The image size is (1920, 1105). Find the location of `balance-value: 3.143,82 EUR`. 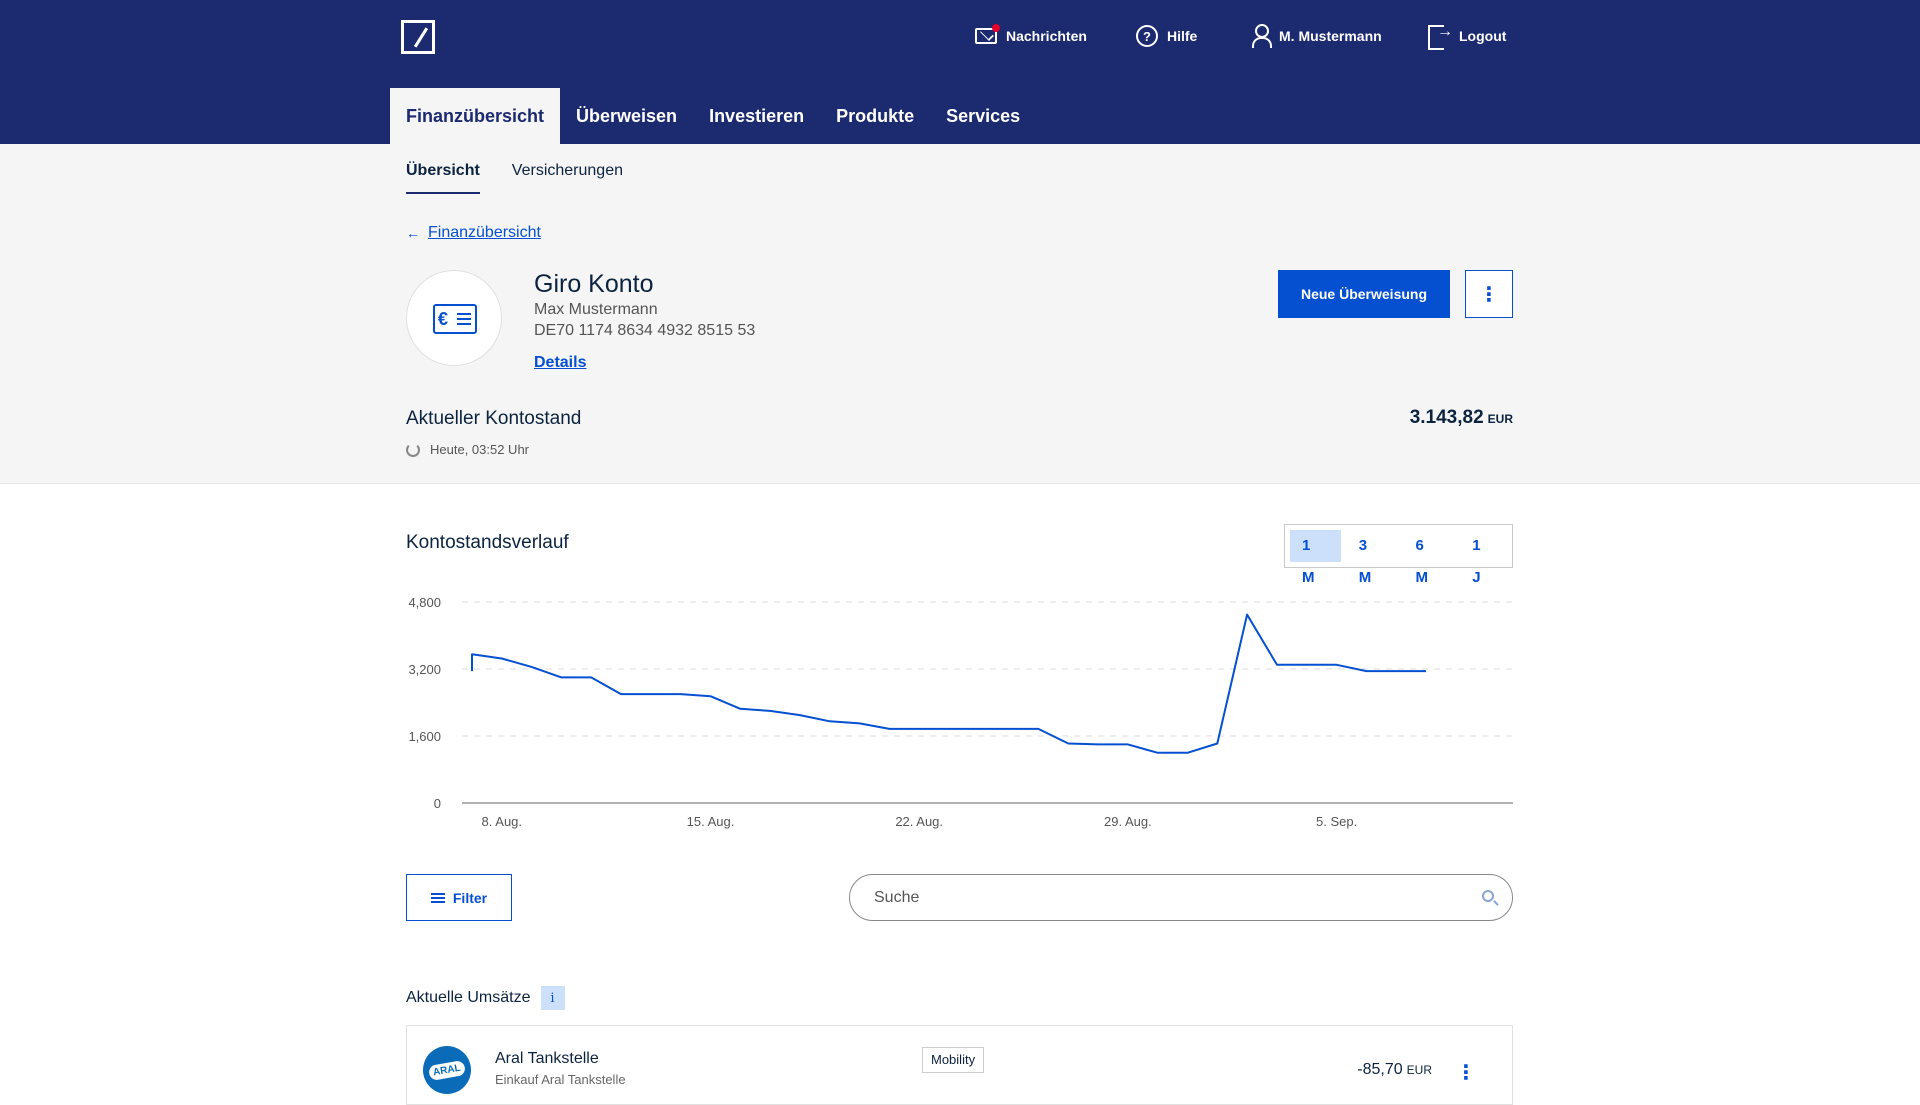

balance-value: 3.143,82 EUR is located at coordinates (1461, 418).